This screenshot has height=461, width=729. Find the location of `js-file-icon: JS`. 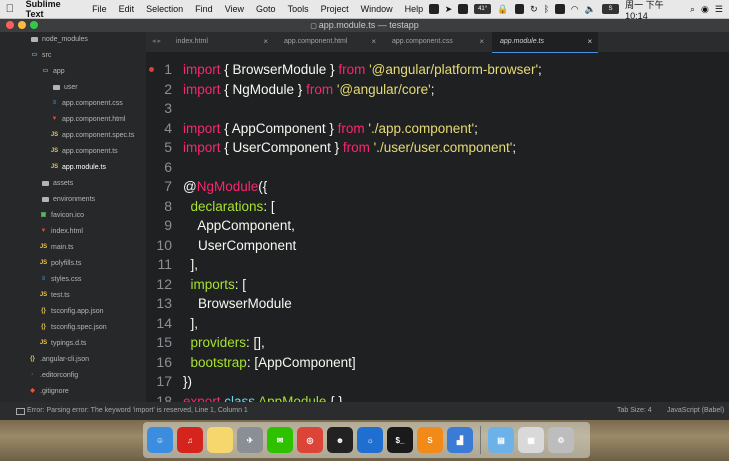

js-file-icon: JS is located at coordinates (43, 263).